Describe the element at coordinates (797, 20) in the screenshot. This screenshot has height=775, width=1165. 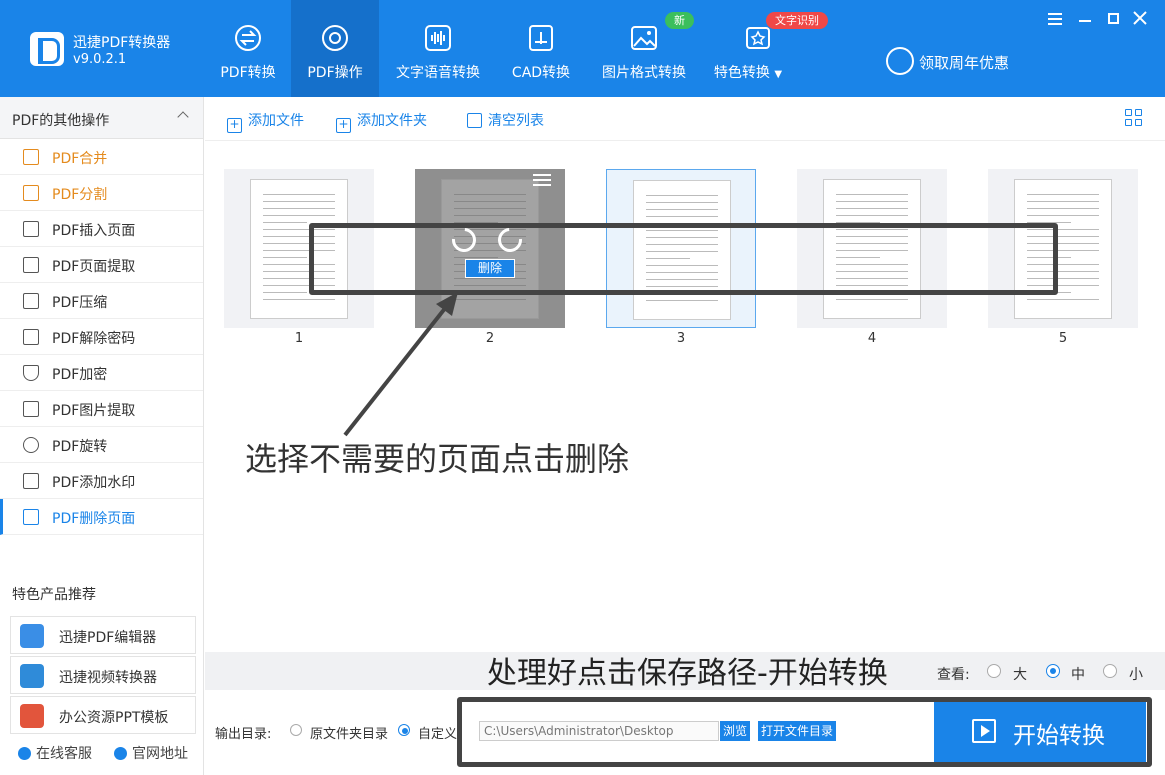
I see `ocr-badge: 文字识别` at that location.